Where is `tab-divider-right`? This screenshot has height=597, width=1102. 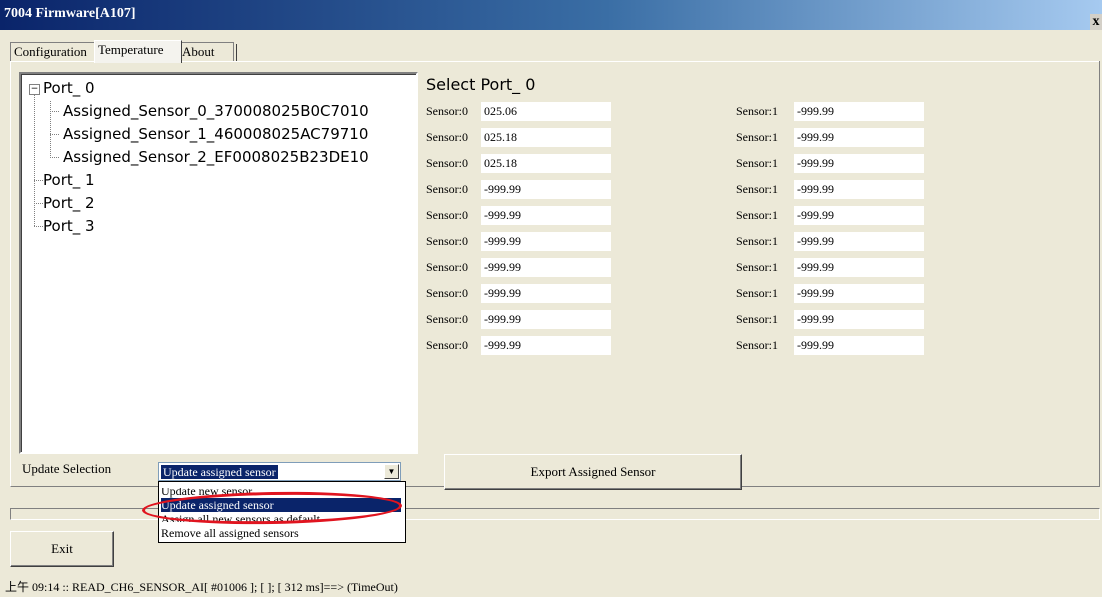 tab-divider-right is located at coordinates (236, 52).